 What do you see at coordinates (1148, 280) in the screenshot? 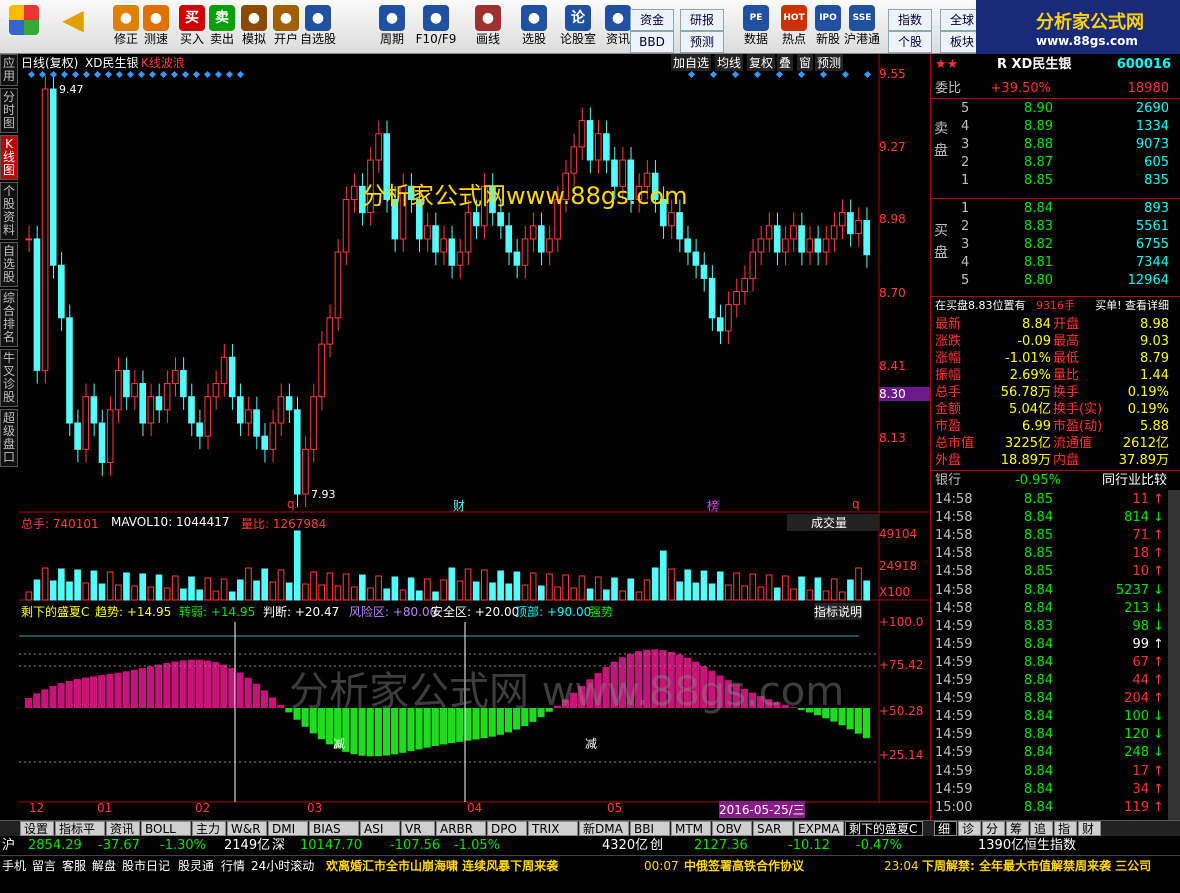
I see `volume: 12964` at bounding box center [1148, 280].